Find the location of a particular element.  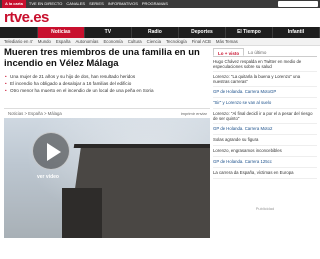

list-item: Lorenzo, engrasamos inconcebibles is located at coordinates (265, 151).